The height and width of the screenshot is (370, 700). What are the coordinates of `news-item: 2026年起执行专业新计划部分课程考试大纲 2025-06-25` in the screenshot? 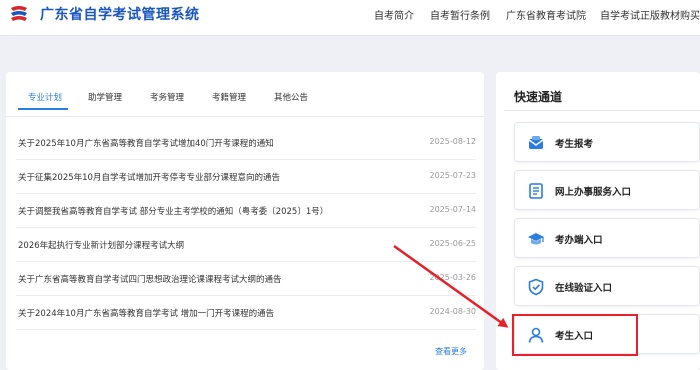 It's located at (246, 245).